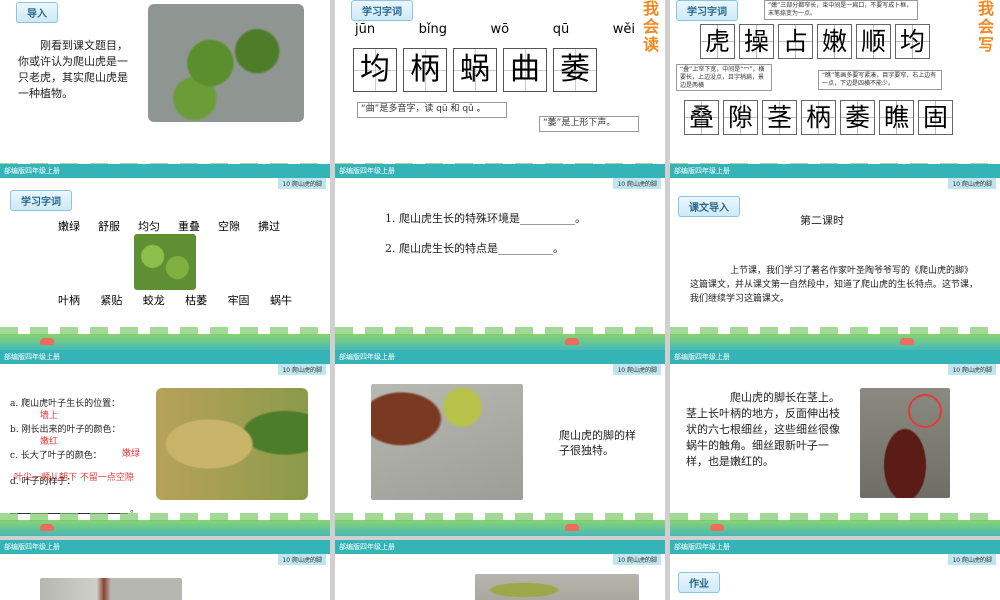  I want to click on char-cell: 曲, so click(525, 70).